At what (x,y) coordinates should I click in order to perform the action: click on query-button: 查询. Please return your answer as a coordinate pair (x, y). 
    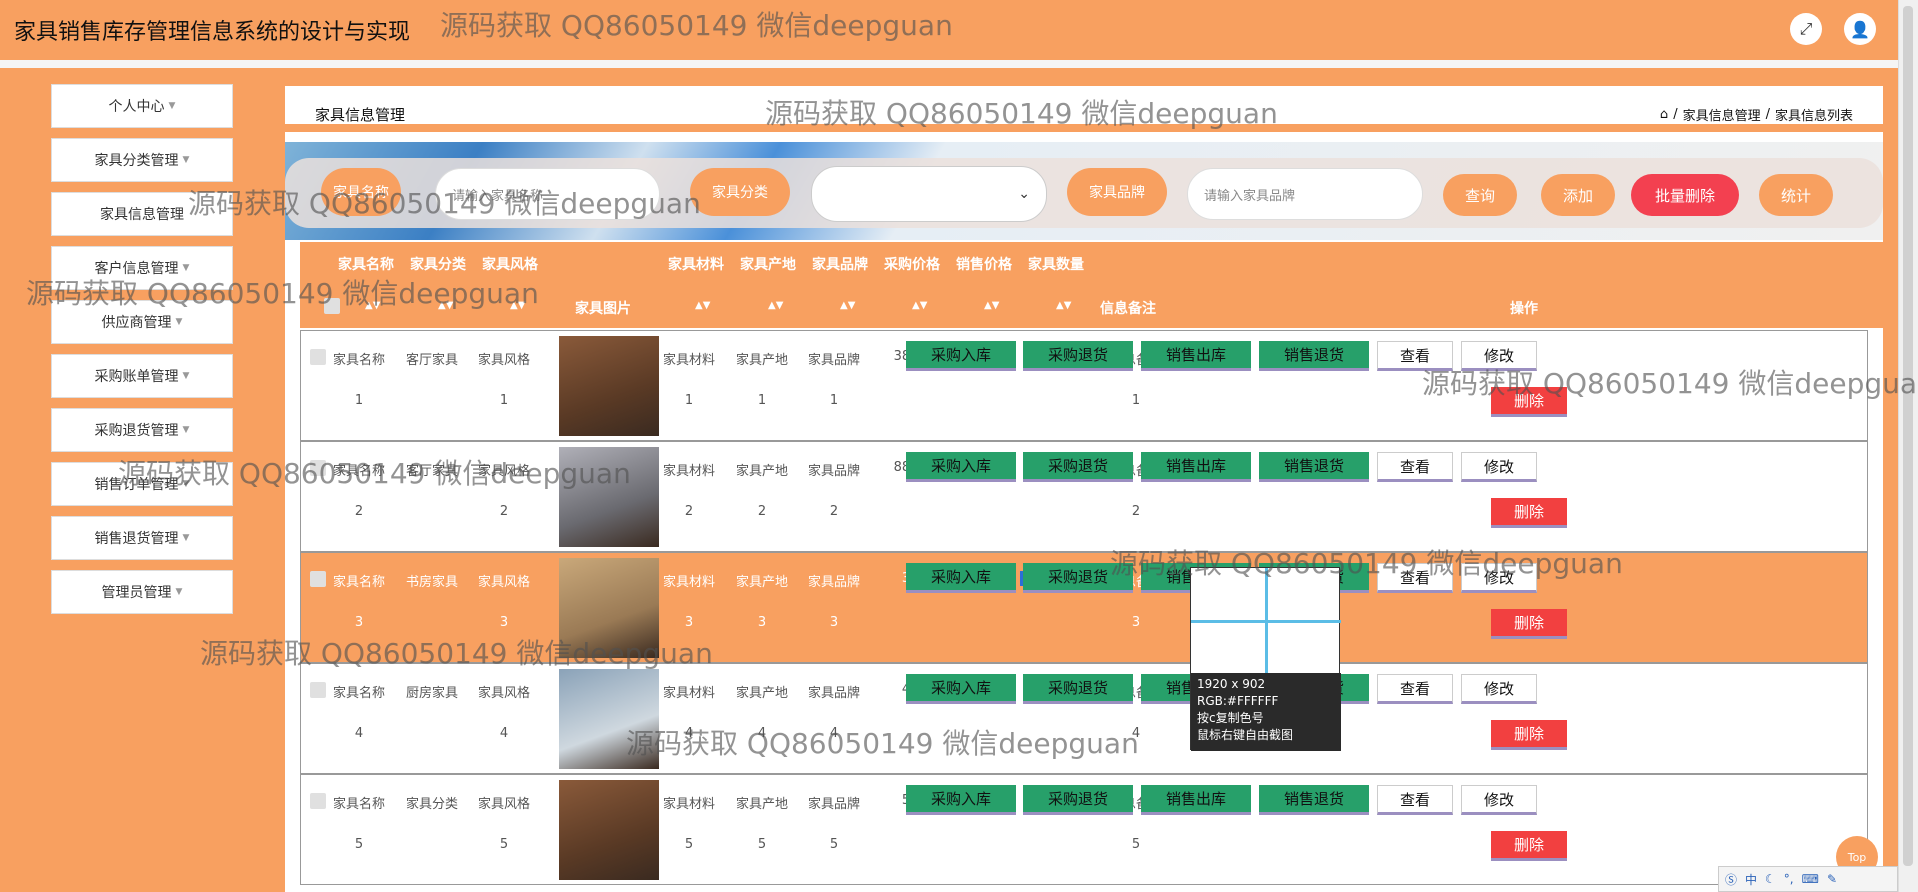
    Looking at the image, I should click on (1480, 195).